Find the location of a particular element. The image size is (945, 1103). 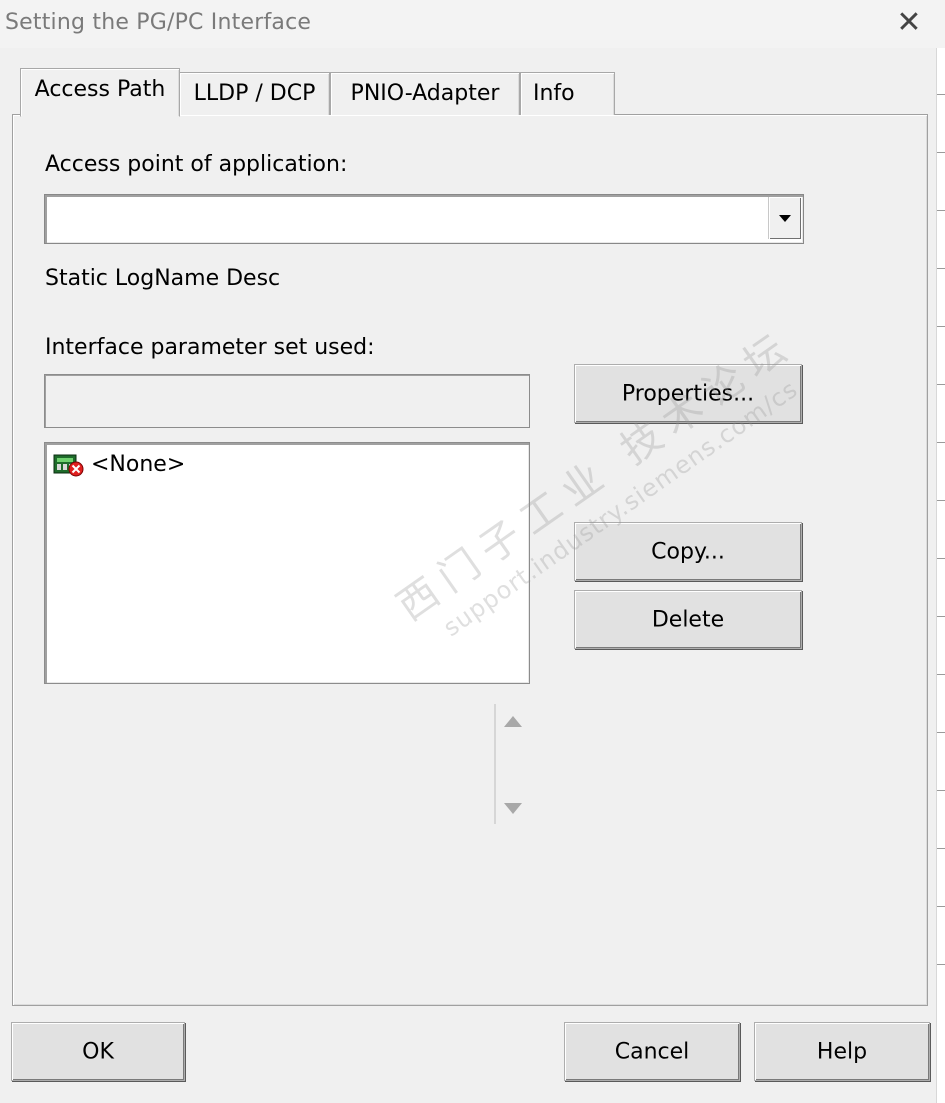

tab-label: Info is located at coordinates (554, 93).